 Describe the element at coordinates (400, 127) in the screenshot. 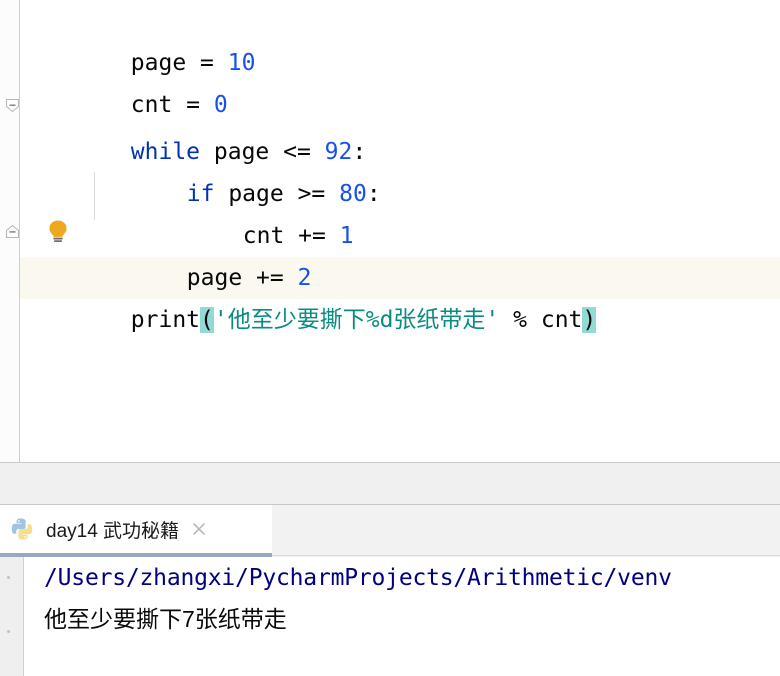

I see `code-line: while page <= 92:` at that location.